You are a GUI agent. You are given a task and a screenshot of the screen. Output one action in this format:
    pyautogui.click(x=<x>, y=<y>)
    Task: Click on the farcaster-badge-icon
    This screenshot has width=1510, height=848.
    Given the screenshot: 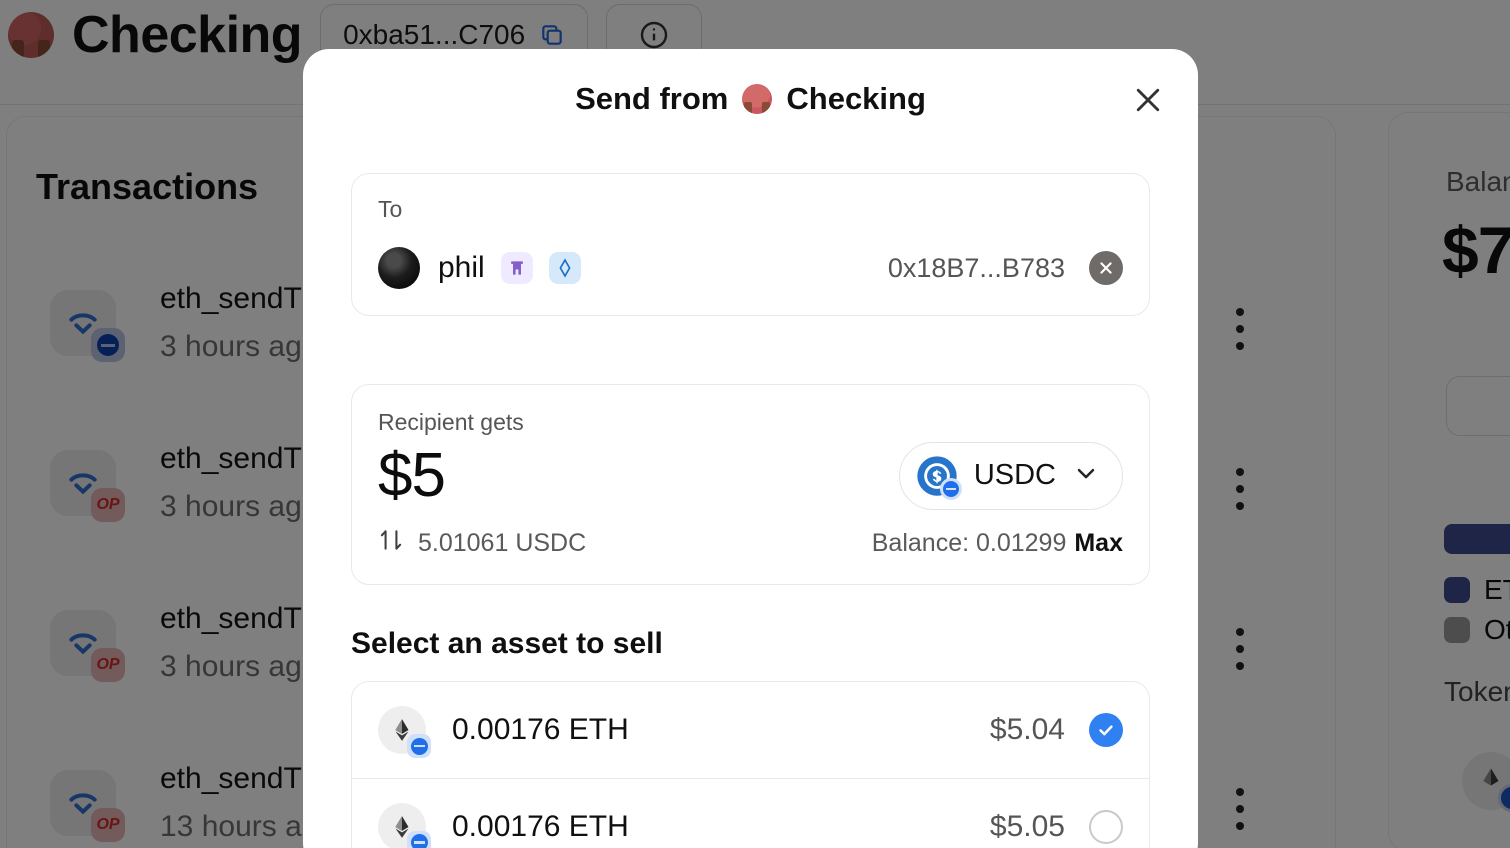 What is the action you would take?
    pyautogui.click(x=516, y=268)
    